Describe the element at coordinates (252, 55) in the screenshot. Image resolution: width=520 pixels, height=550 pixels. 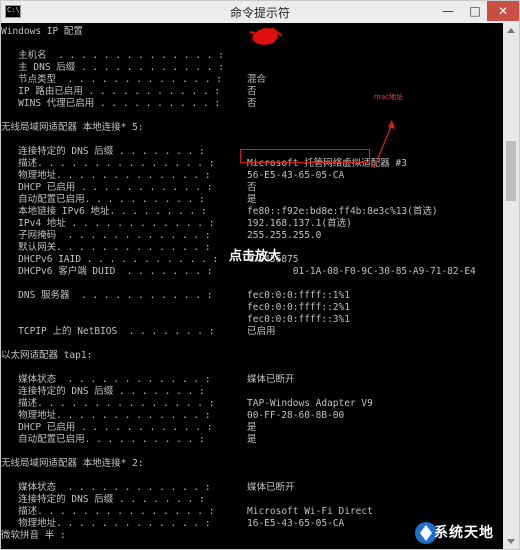
I see `console-line: 主机名 . . . . . . . . . . . . . . :` at that location.